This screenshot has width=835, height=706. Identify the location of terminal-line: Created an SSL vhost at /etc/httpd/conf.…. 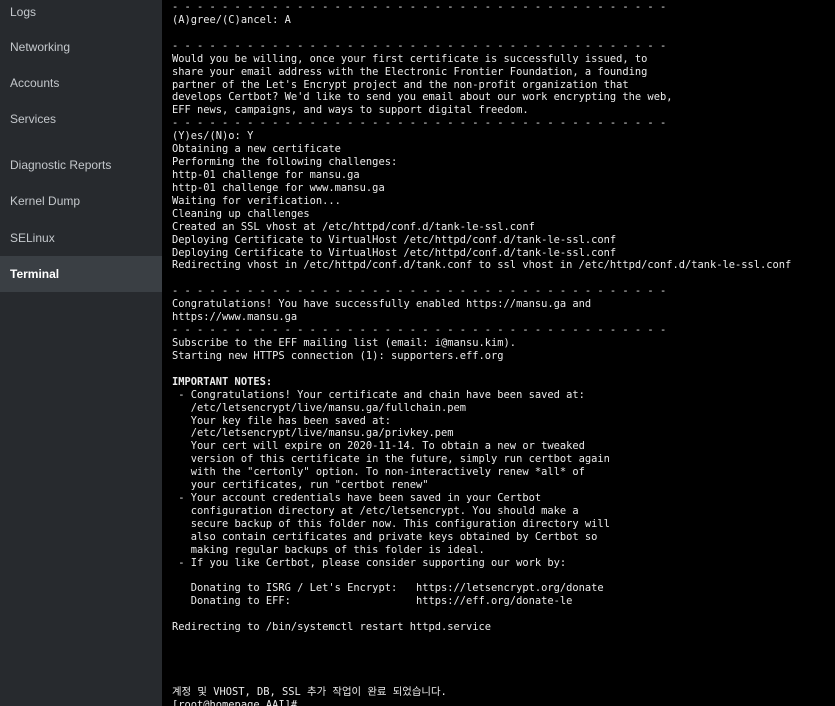
(353, 226).